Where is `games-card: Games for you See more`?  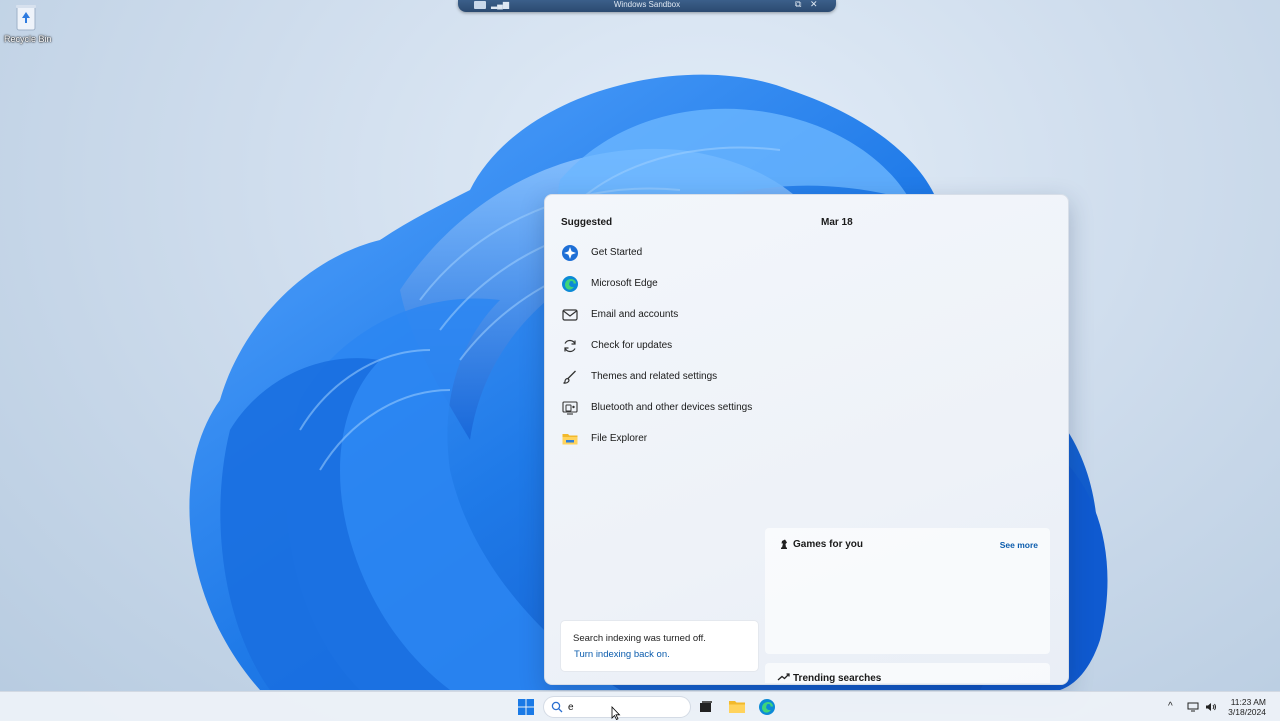
games-card: Games for you See more is located at coordinates (907, 591).